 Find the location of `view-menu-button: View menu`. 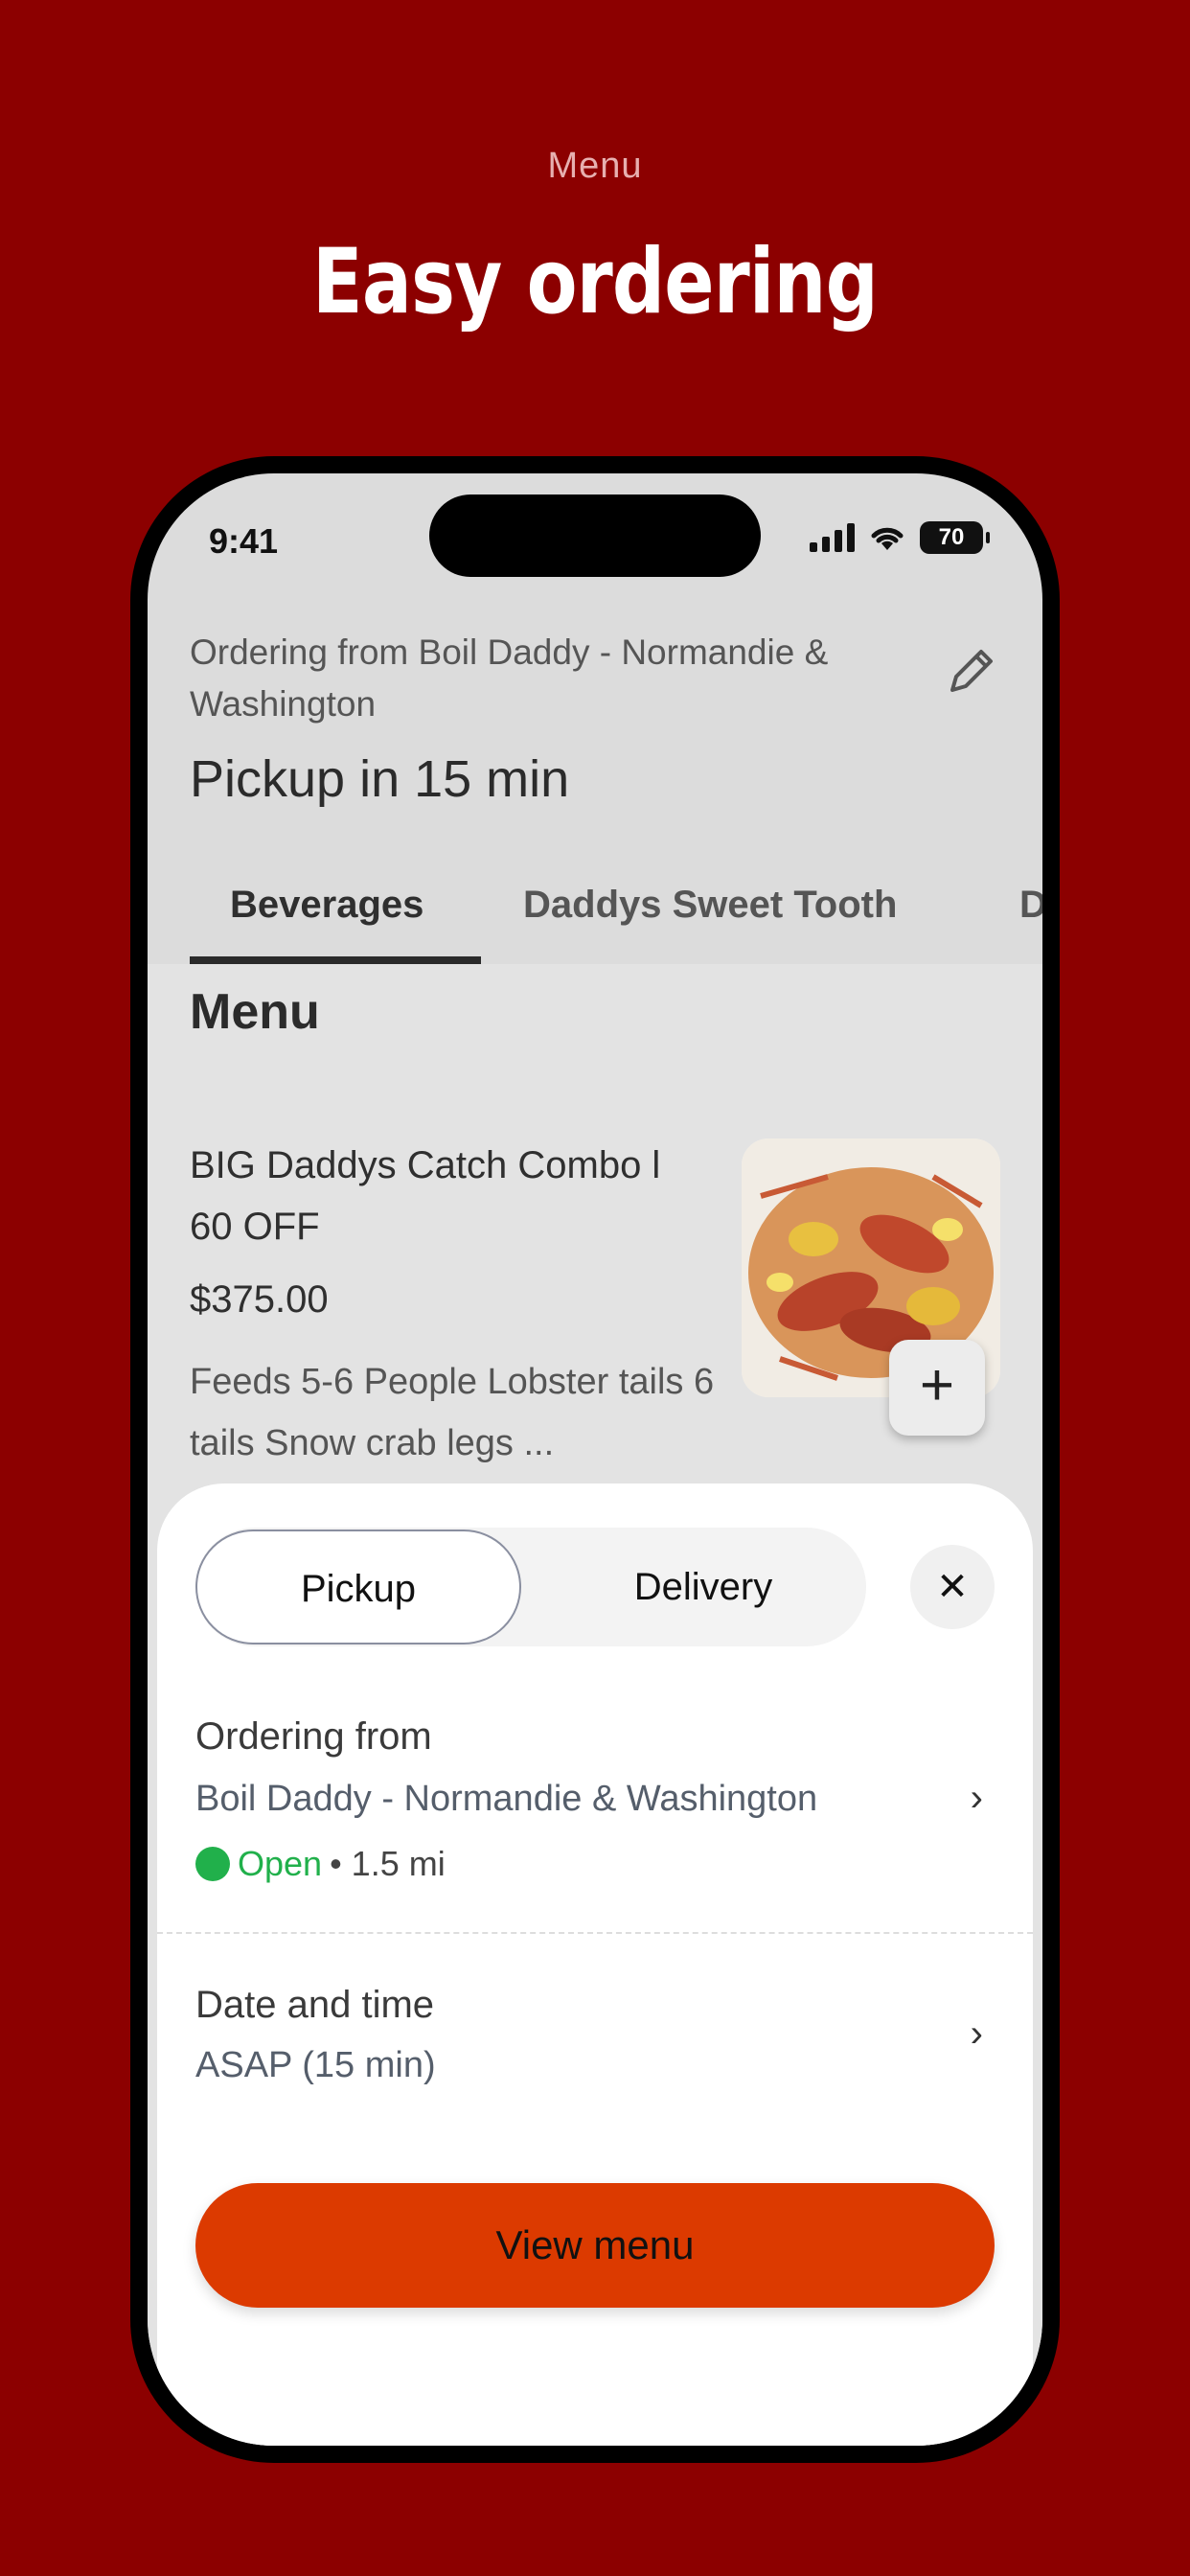

view-menu-button: View menu is located at coordinates (595, 2245).